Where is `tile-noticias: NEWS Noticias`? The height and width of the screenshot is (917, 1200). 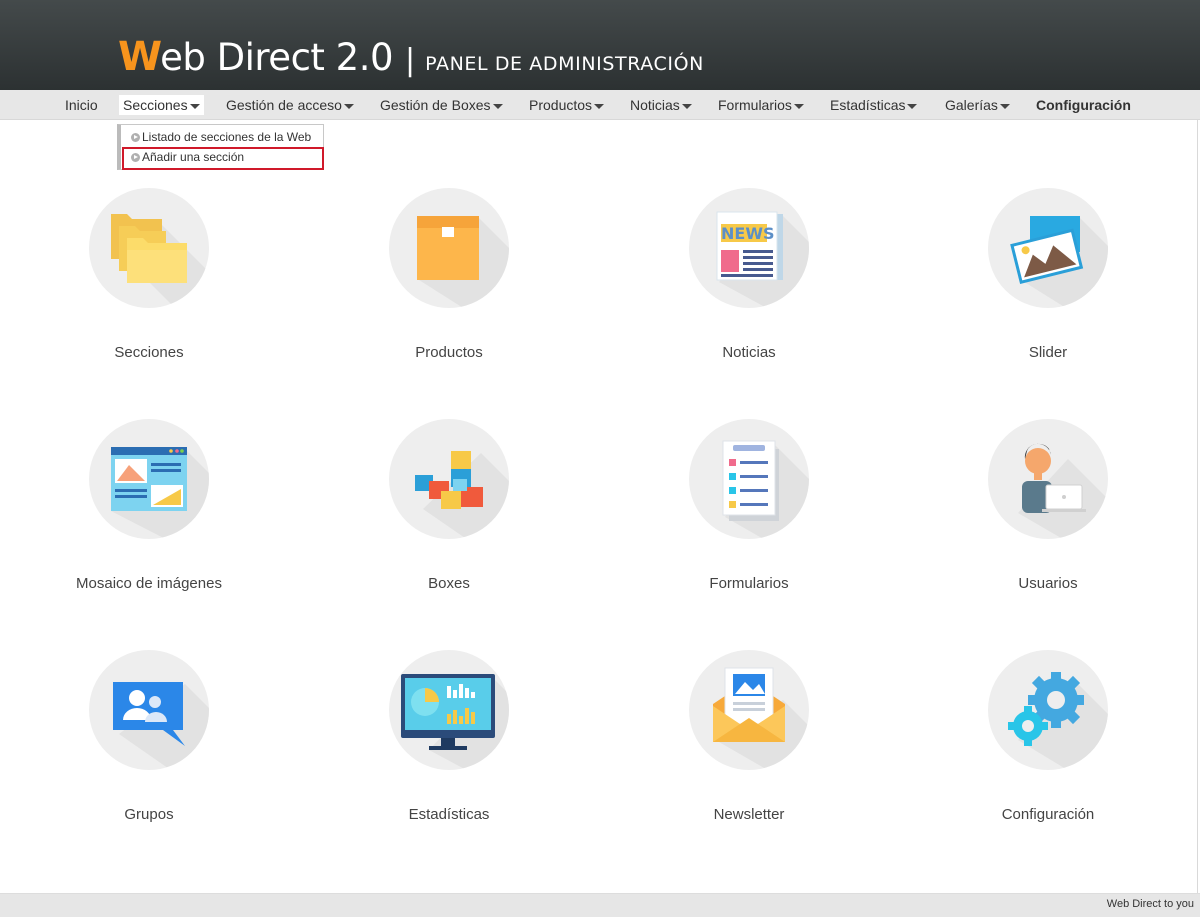
tile-noticias: NEWS Noticias is located at coordinates (749, 288).